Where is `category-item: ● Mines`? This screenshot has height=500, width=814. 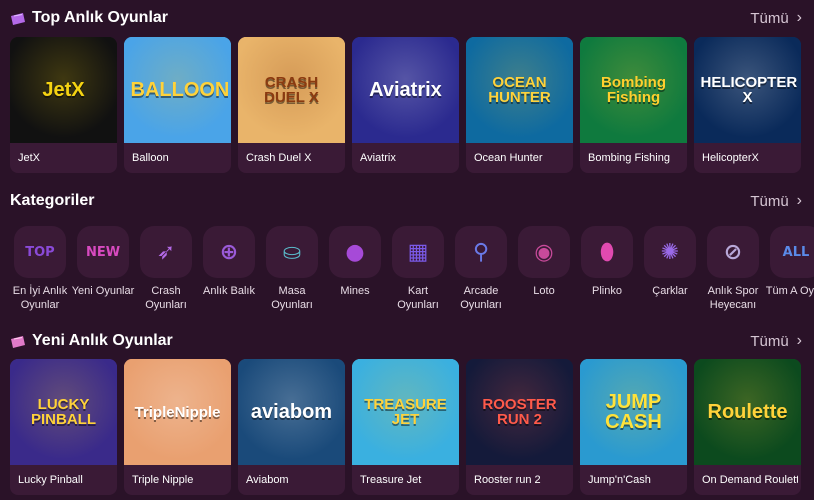
category-item: ● Mines is located at coordinates (355, 269).